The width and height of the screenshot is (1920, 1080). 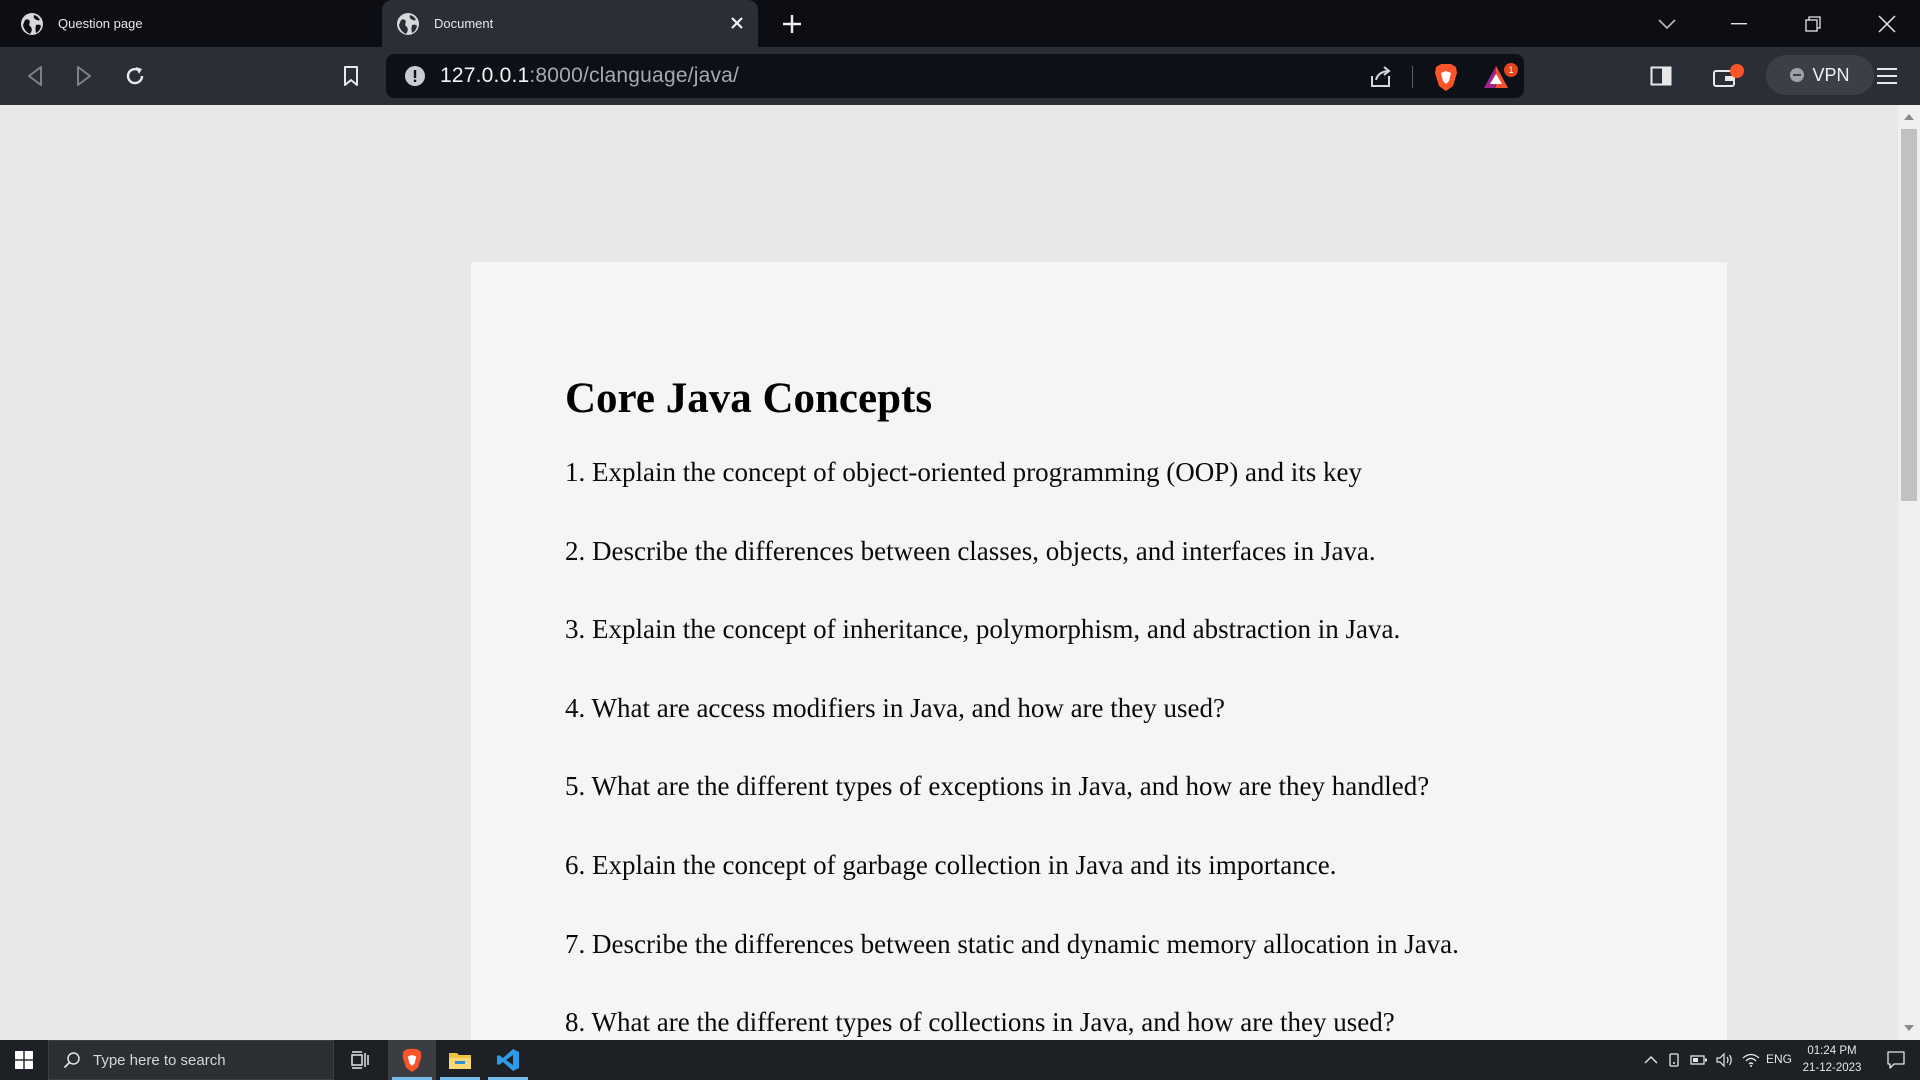 I want to click on vscode-icon, so click(x=508, y=1060).